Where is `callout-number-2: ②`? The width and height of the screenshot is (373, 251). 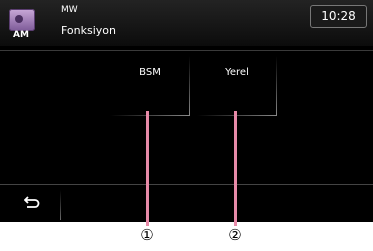
callout-number-2: ② is located at coordinates (235, 235).